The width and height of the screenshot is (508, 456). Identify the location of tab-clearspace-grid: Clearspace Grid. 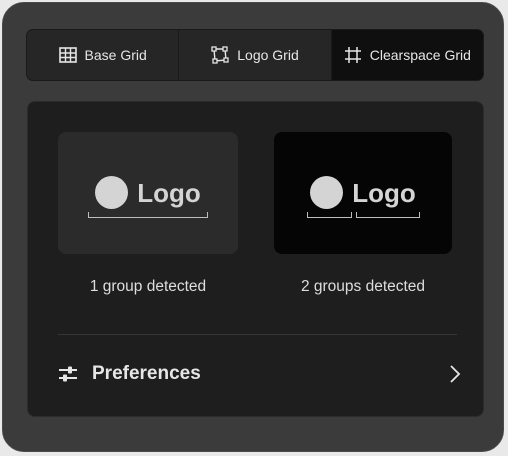
(407, 55).